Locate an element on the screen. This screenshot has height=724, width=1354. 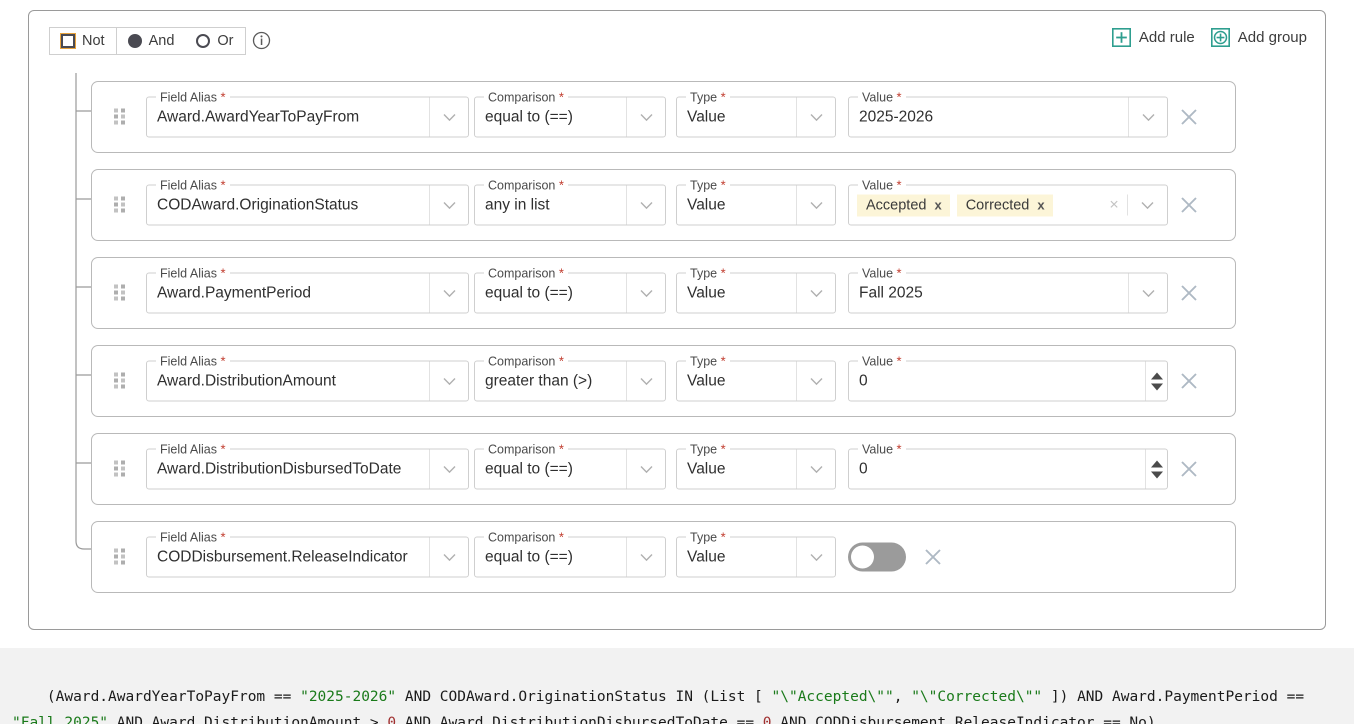
and-radio is located at coordinates (134, 41).